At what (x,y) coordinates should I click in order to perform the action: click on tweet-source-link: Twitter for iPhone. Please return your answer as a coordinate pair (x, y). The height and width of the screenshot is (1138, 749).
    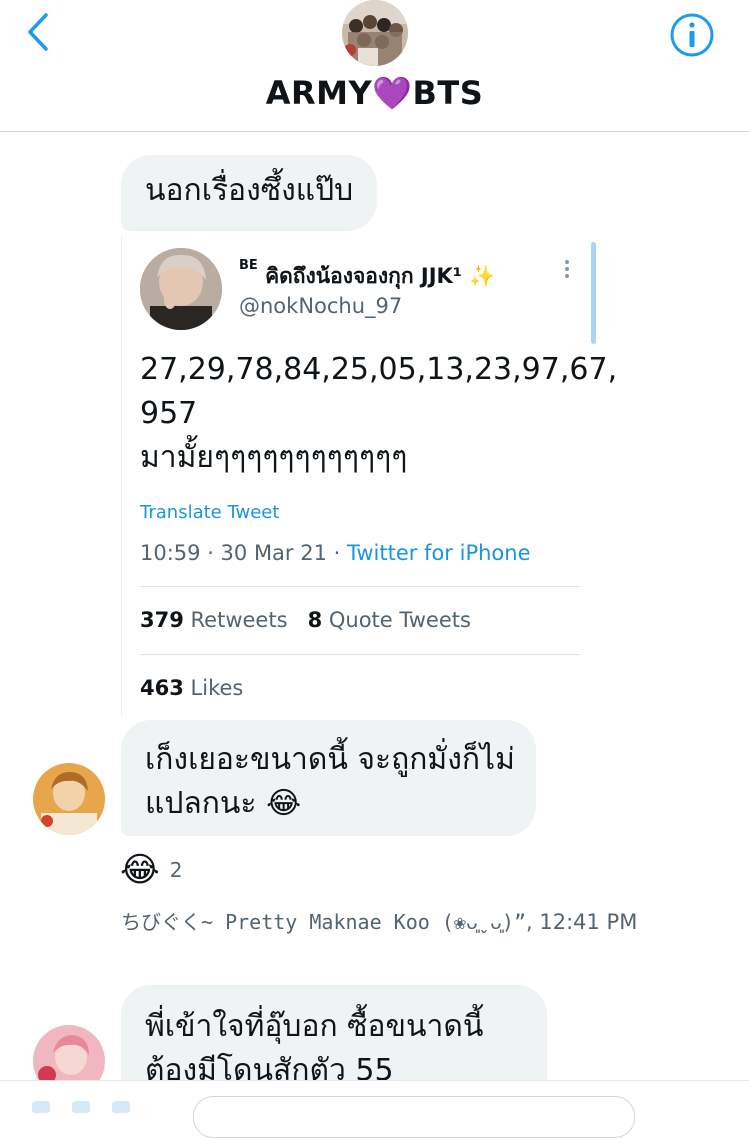
    Looking at the image, I should click on (439, 553).